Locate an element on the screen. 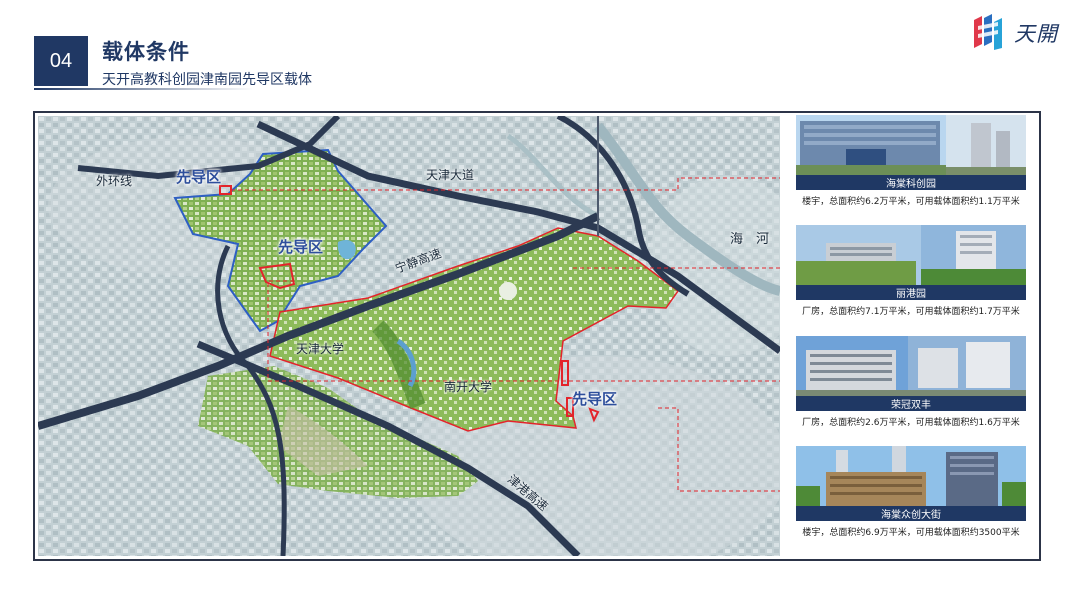 This screenshot has height=607, width=1080. carrier-name: 丽港园 is located at coordinates (911, 292).